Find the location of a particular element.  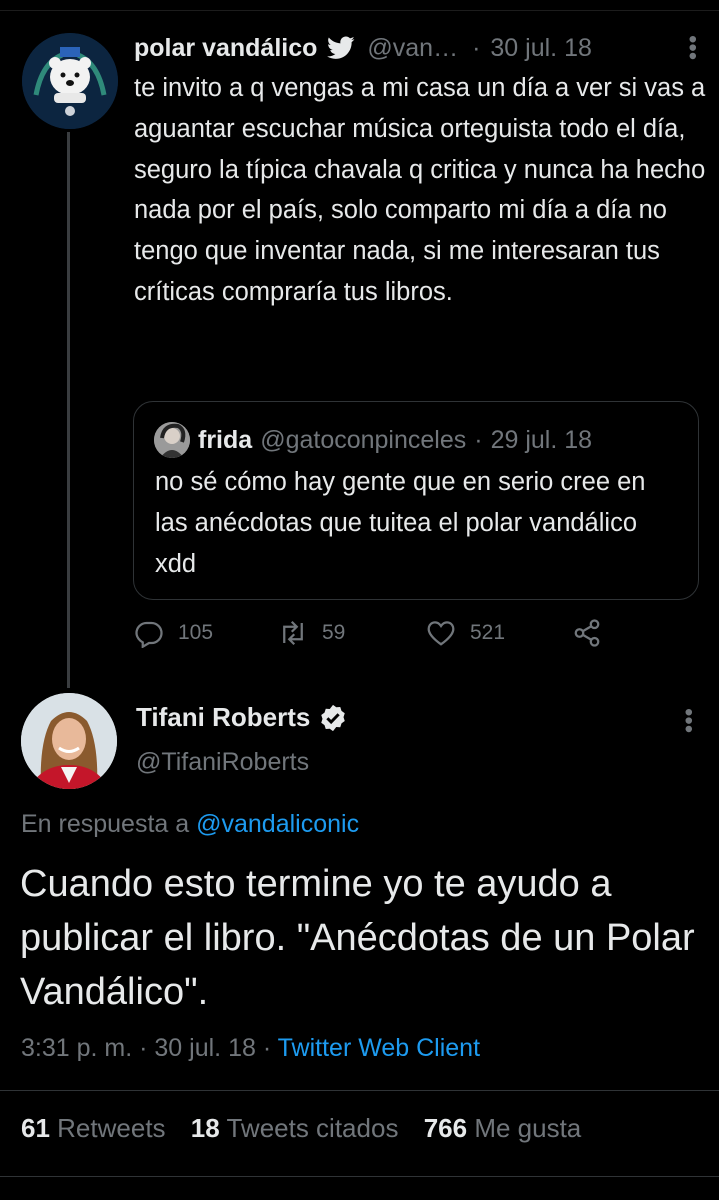

main-more-options-icon: ••• is located at coordinates (688, 720).